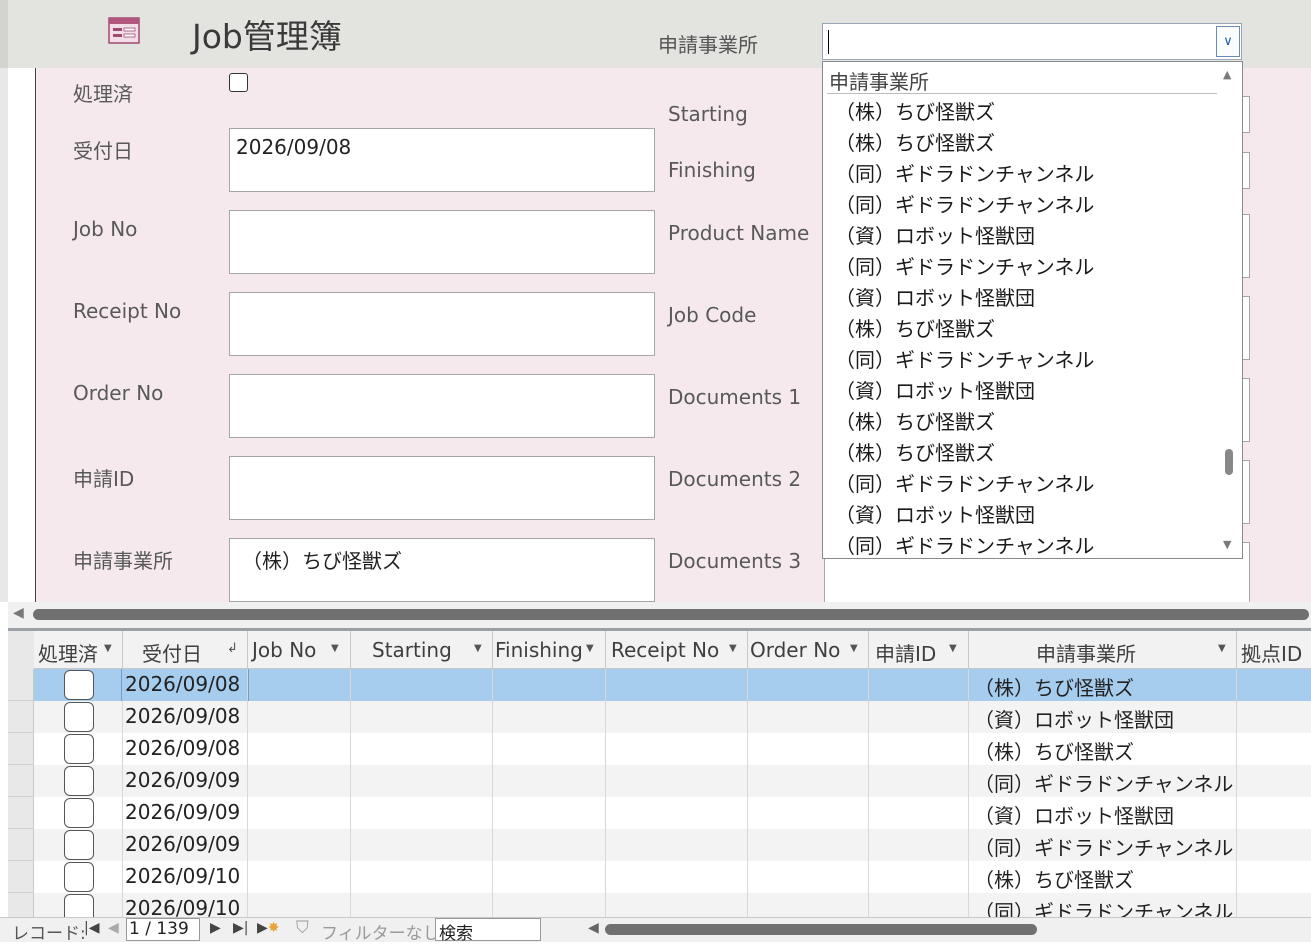  What do you see at coordinates (163, 929) in the screenshot?
I see `current-record-field: 1 / 139` at bounding box center [163, 929].